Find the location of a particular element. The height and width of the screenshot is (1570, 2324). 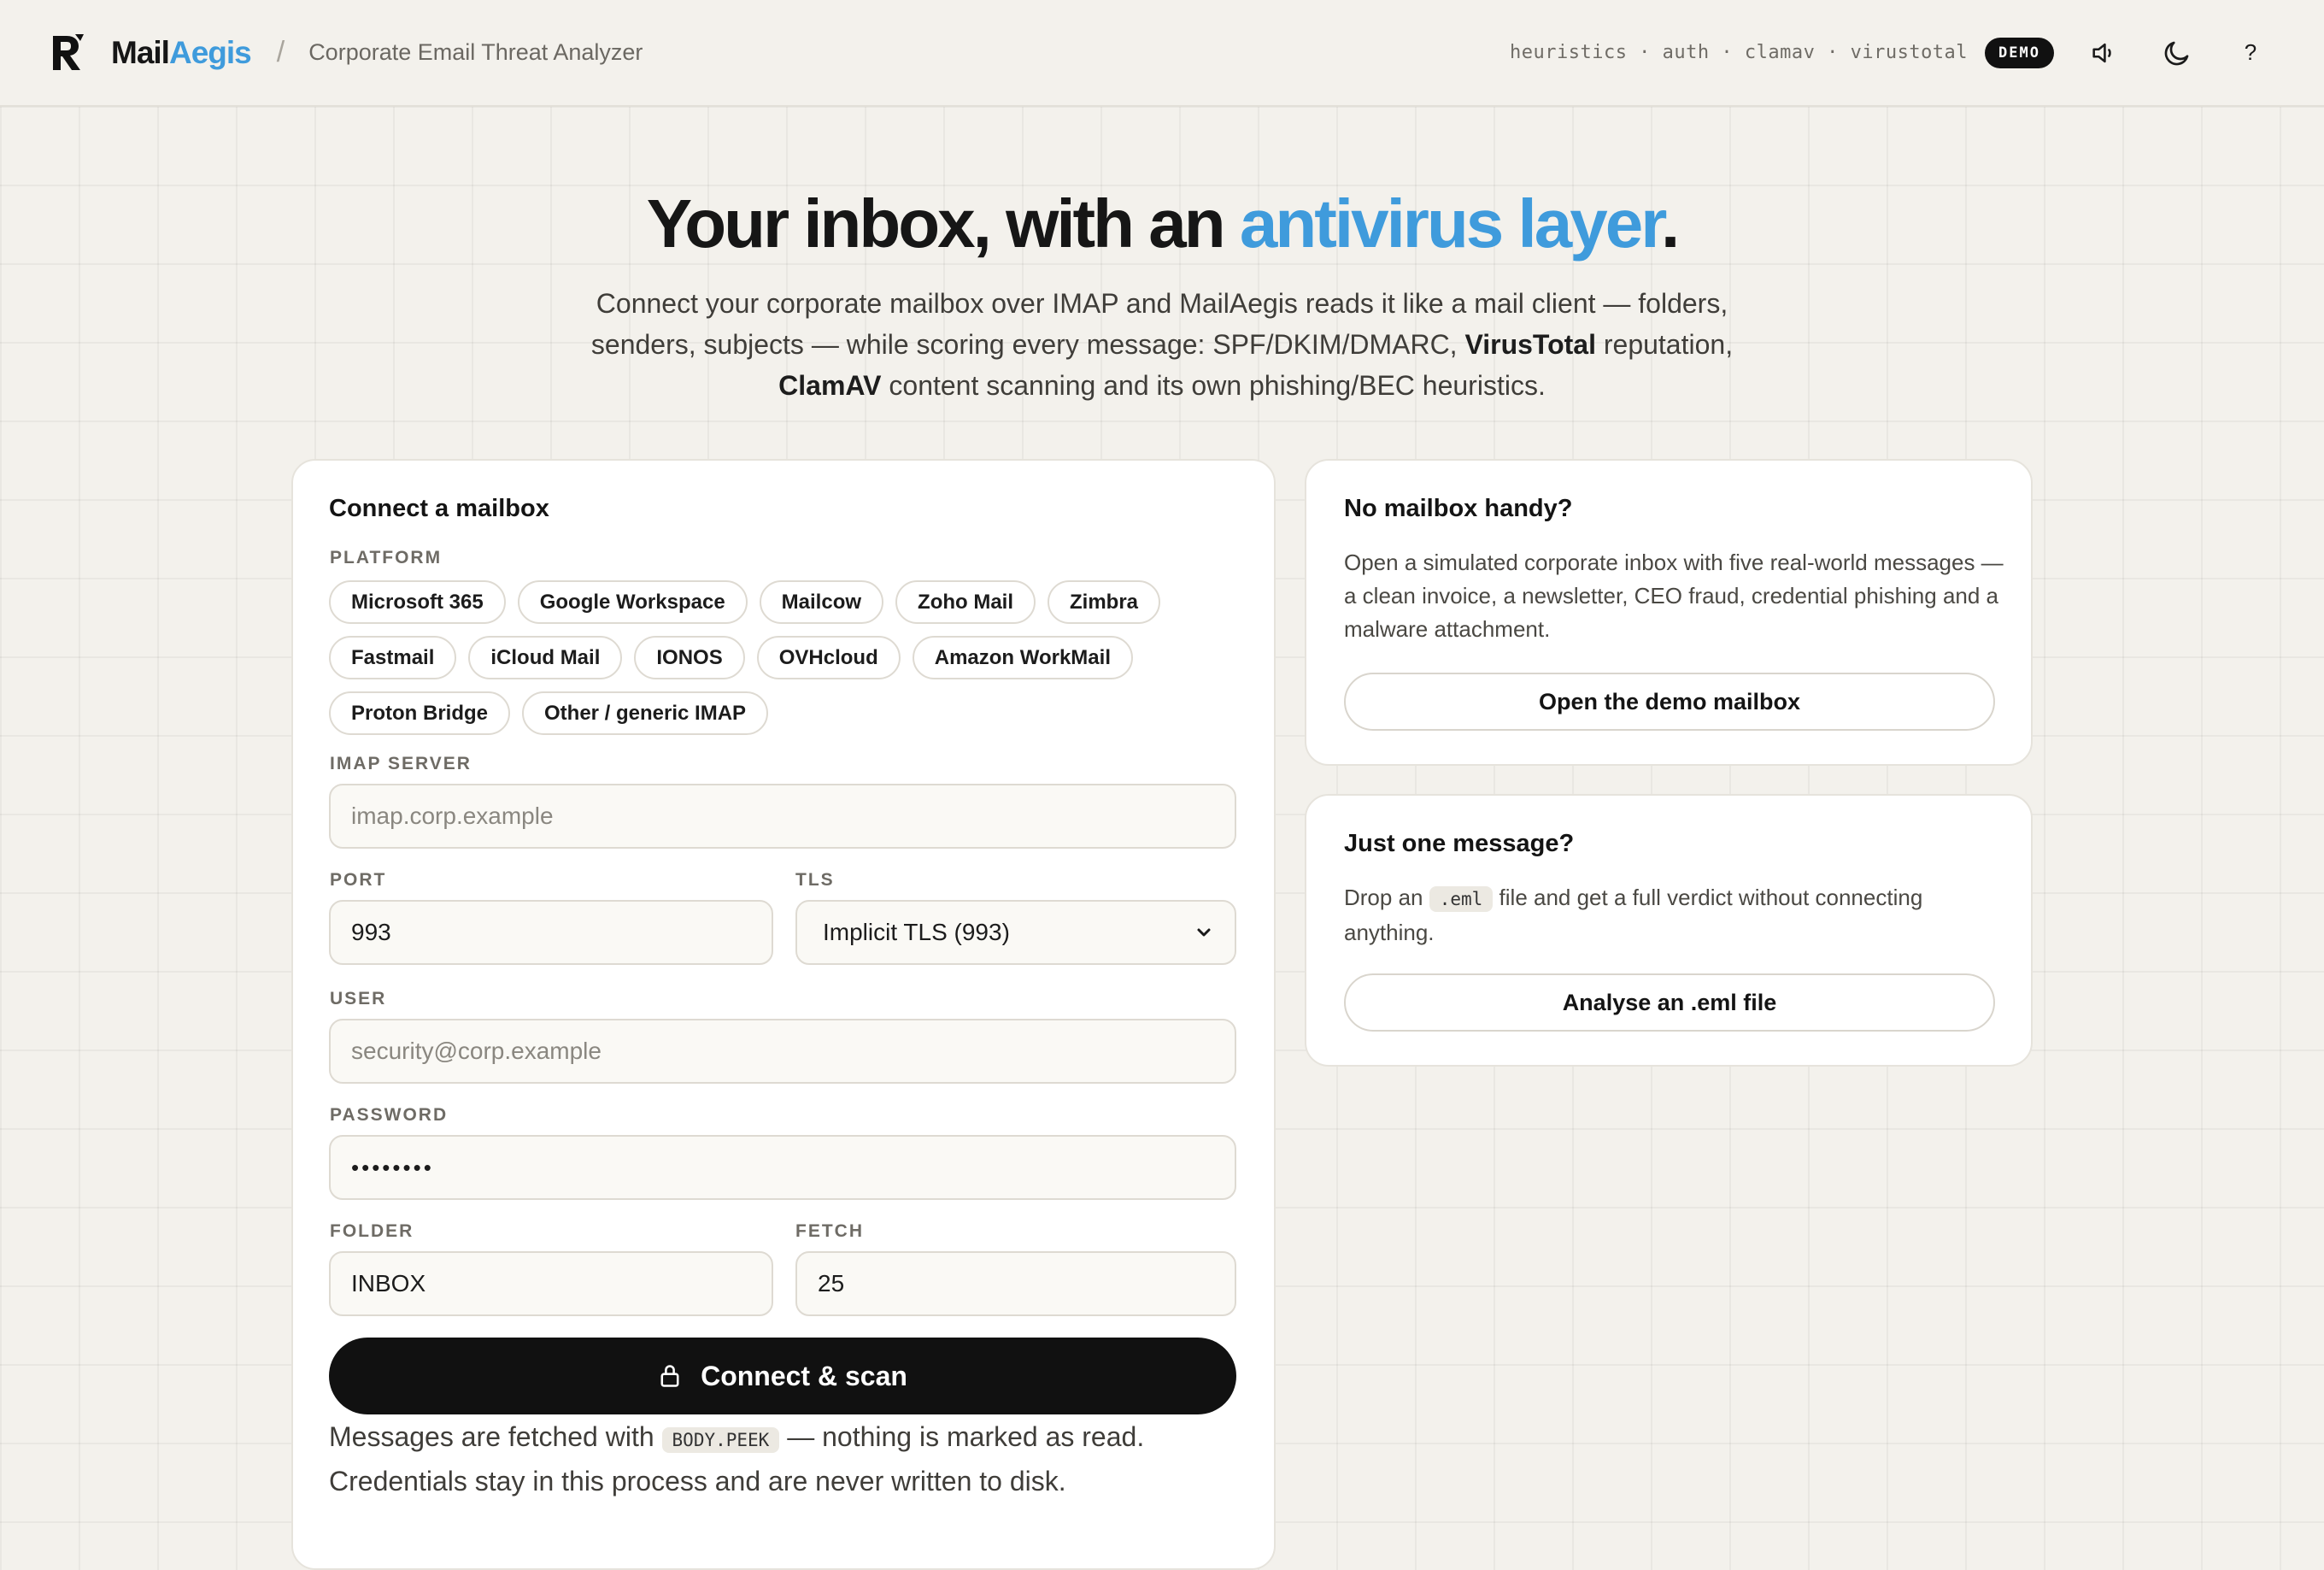

sound-toggle-button is located at coordinates (2103, 53).